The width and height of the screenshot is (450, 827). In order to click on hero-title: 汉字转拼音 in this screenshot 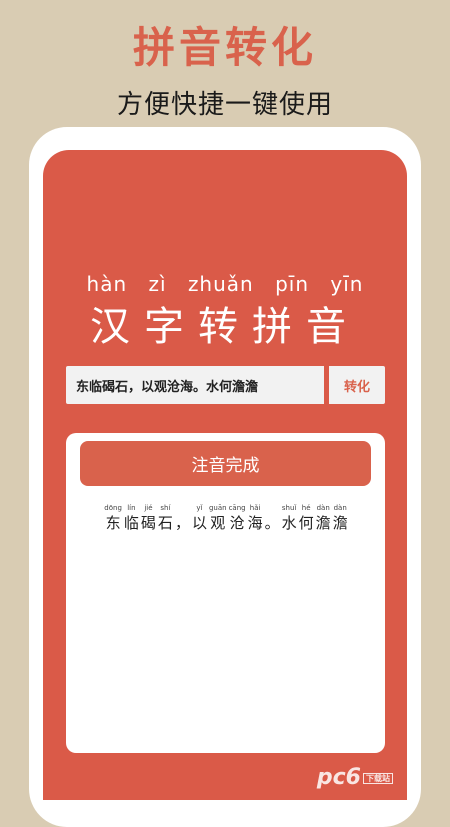, I will do `click(225, 327)`.